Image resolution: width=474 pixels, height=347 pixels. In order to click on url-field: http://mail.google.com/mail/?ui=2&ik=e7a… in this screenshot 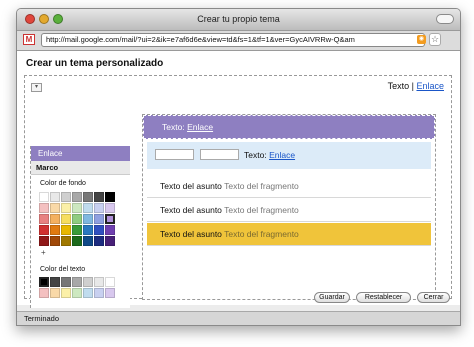, I will do `click(233, 40)`.